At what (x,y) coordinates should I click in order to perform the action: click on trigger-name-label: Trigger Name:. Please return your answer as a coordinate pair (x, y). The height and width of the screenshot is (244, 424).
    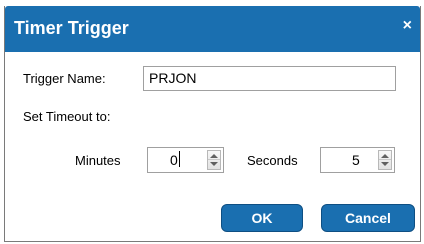
    Looking at the image, I should click on (64, 78).